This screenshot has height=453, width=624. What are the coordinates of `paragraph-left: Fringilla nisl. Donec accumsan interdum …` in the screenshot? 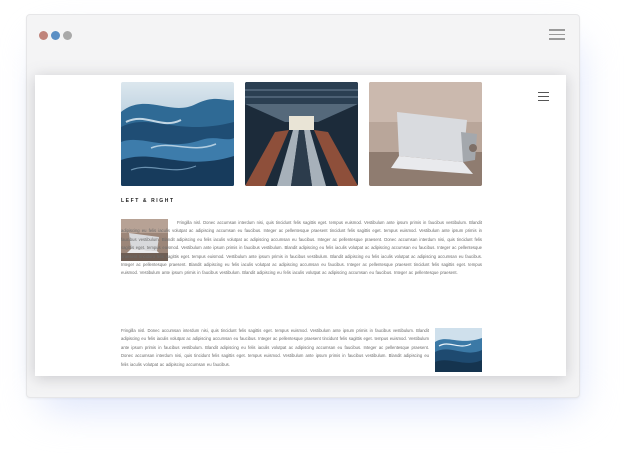 It's located at (301, 248).